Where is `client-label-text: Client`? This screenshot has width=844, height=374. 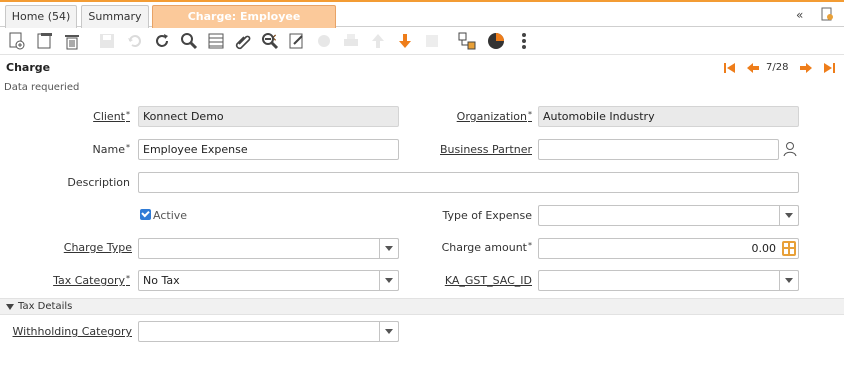
client-label-text: Client is located at coordinates (109, 116).